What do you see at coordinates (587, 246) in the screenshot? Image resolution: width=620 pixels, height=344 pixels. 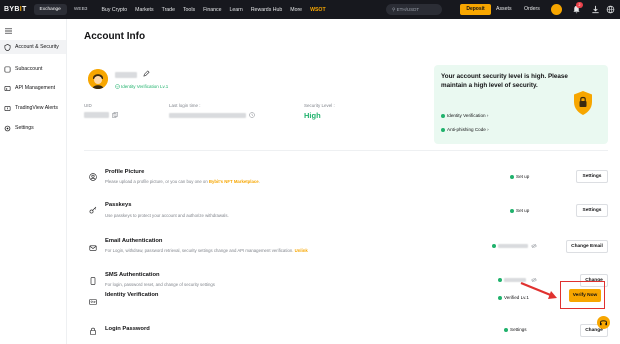 I see `change-email-button: Change Email` at bounding box center [587, 246].